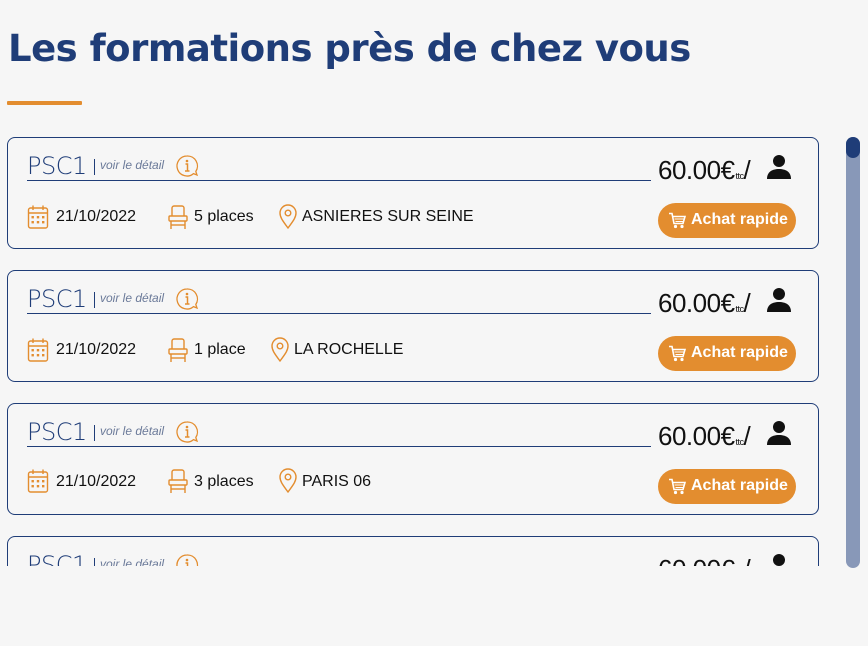  I want to click on location: PARIS 06, so click(337, 481).